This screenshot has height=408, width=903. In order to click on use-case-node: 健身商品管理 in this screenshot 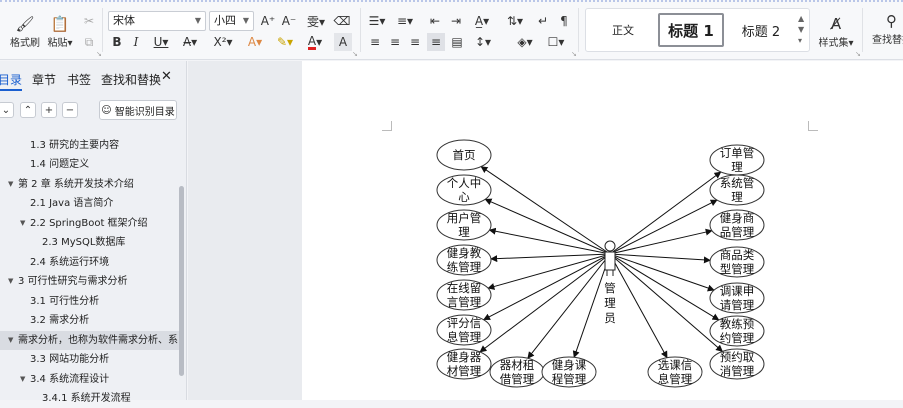, I will do `click(737, 225)`.